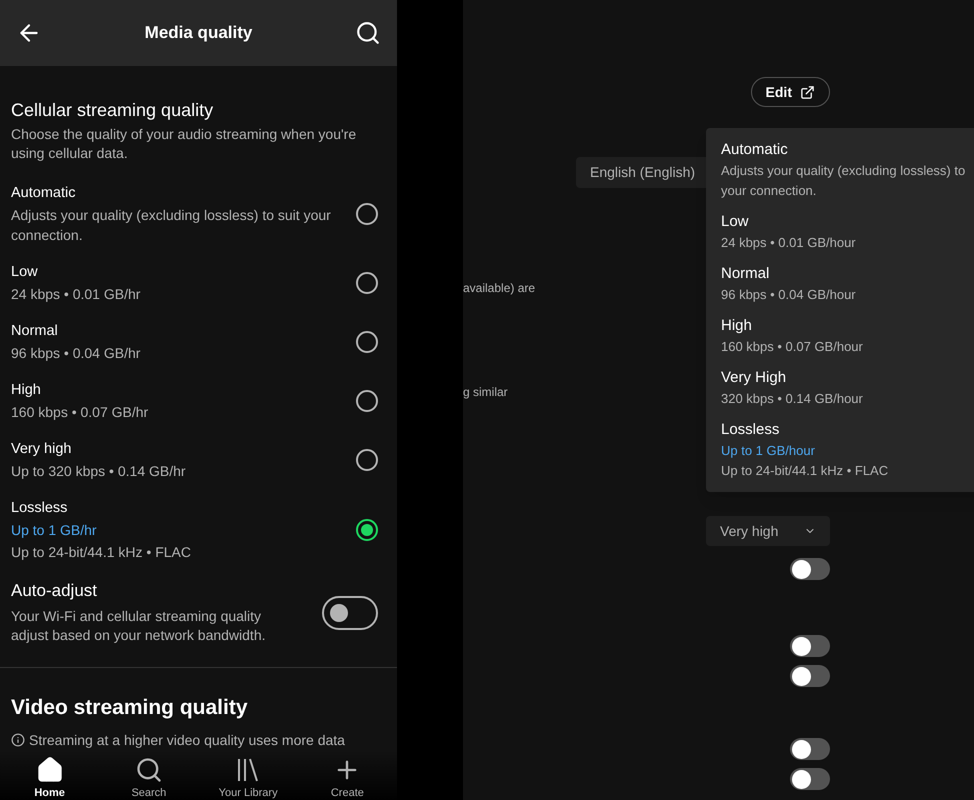  I want to click on nav-tab: Search, so click(149, 778).